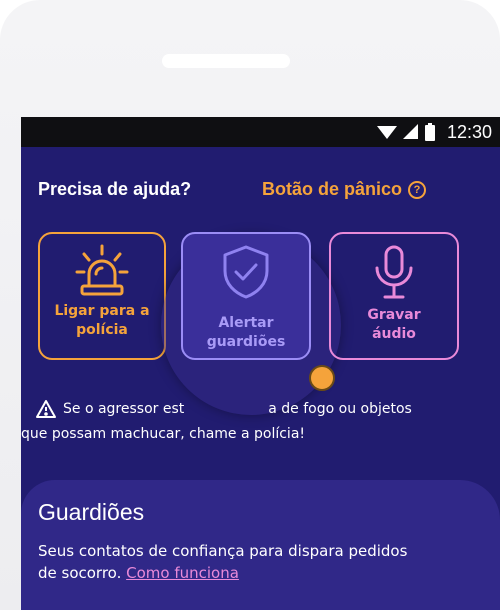  What do you see at coordinates (246, 323) in the screenshot?
I see `alert-guardians-label-1: Alertar` at bounding box center [246, 323].